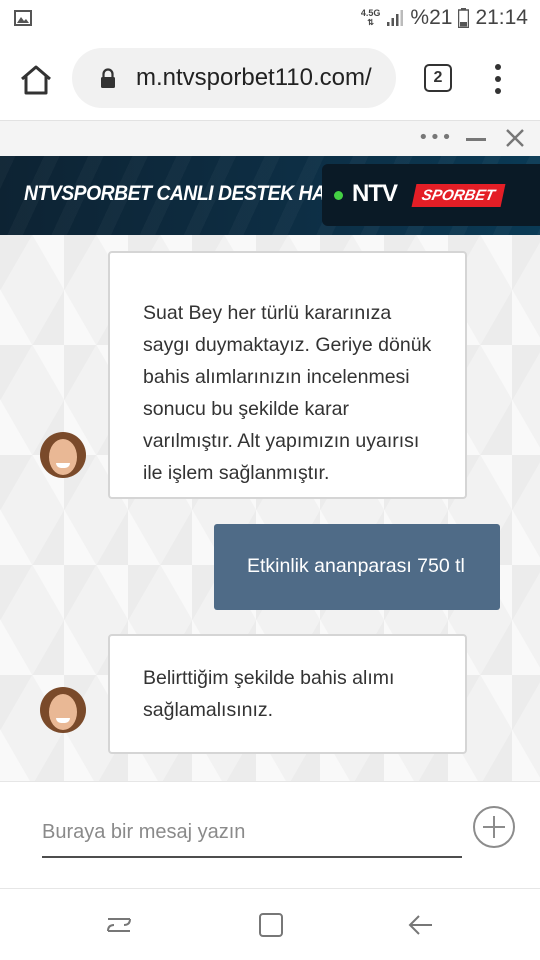 The image size is (540, 960). Describe the element at coordinates (36, 80) in the screenshot. I see `home-icon` at that location.